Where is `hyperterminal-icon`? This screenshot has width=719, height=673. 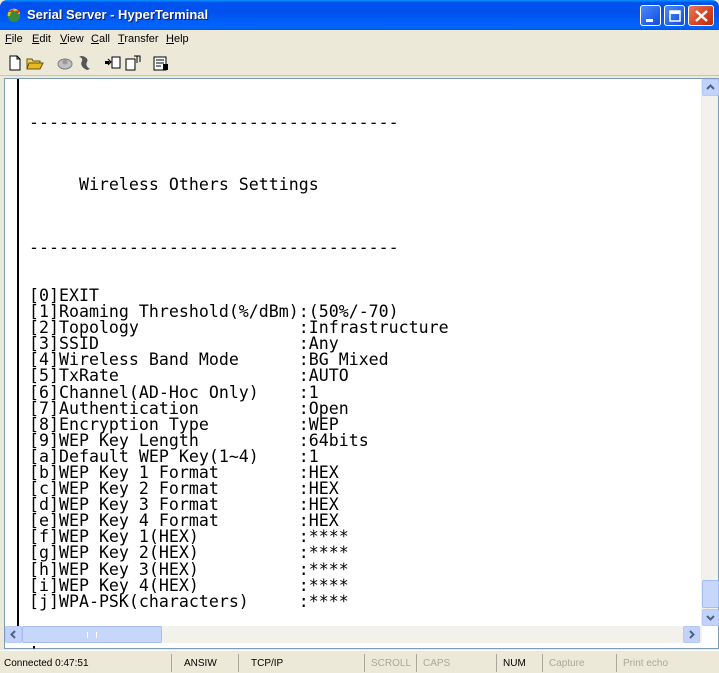
hyperterminal-icon is located at coordinates (14, 15).